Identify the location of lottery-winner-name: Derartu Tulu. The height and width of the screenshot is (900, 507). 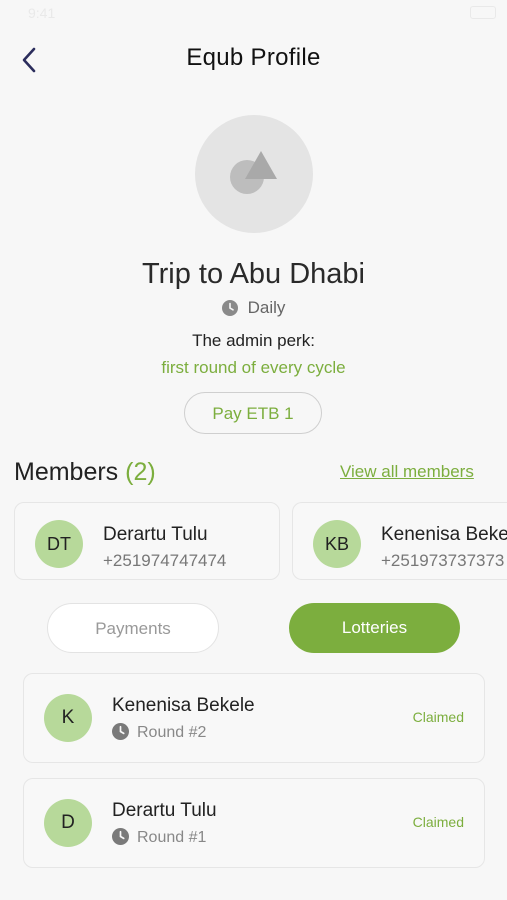
(164, 810).